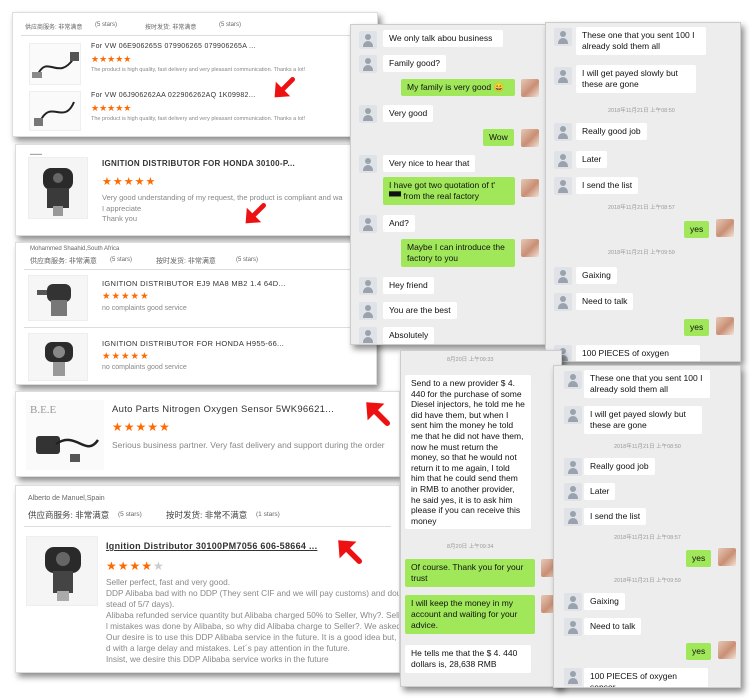 The image size is (750, 700). I want to click on chat-message-sent: Maybe I can introduce the factory to you, so click(458, 253).